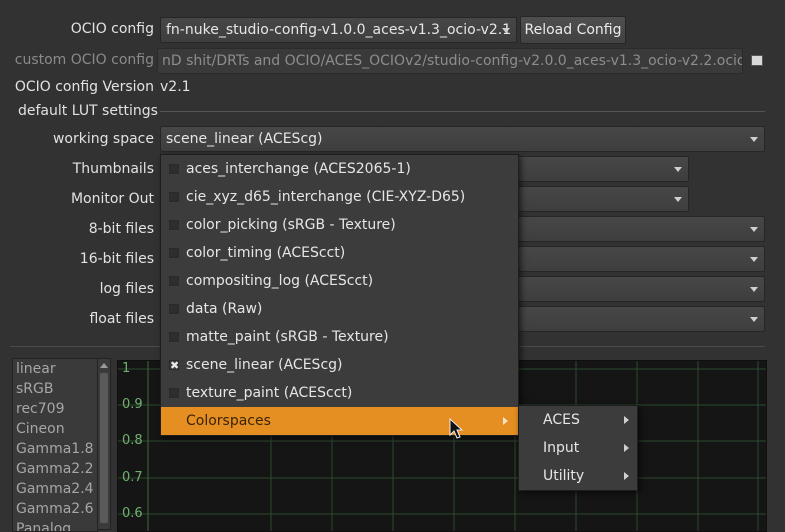 Image resolution: width=785 pixels, height=532 pixels. I want to click on y-tick-label: 0.9, so click(132, 404).